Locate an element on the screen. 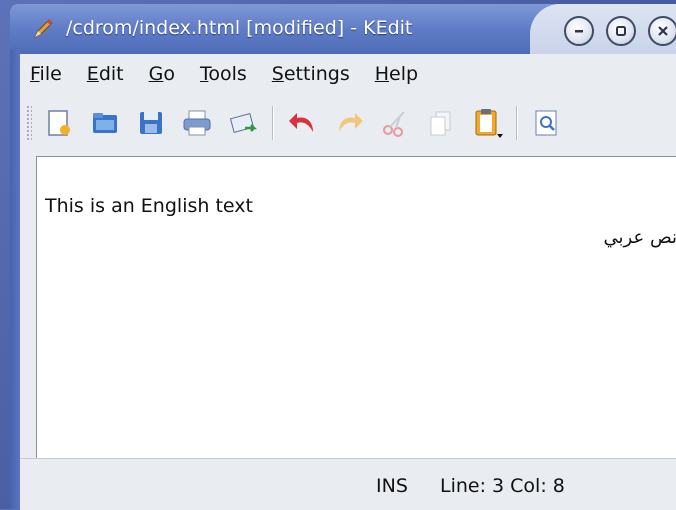 Image resolution: width=676 pixels, height=510 pixels. menu-settings: Settings is located at coordinates (311, 74).